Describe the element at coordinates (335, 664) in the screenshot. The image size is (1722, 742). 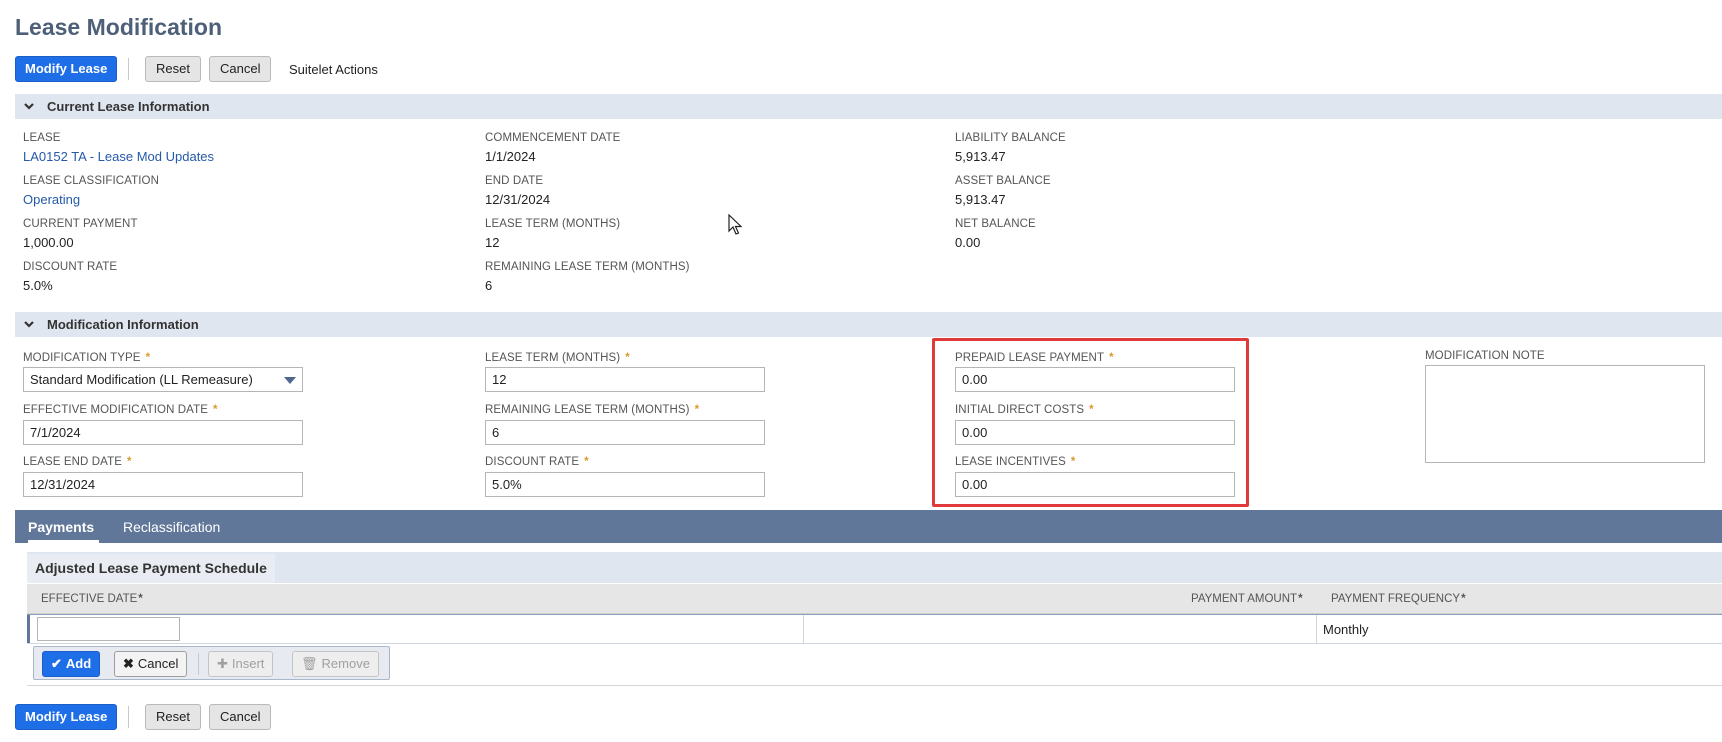
I see `remove-line-button: 🗑 Remove` at that location.